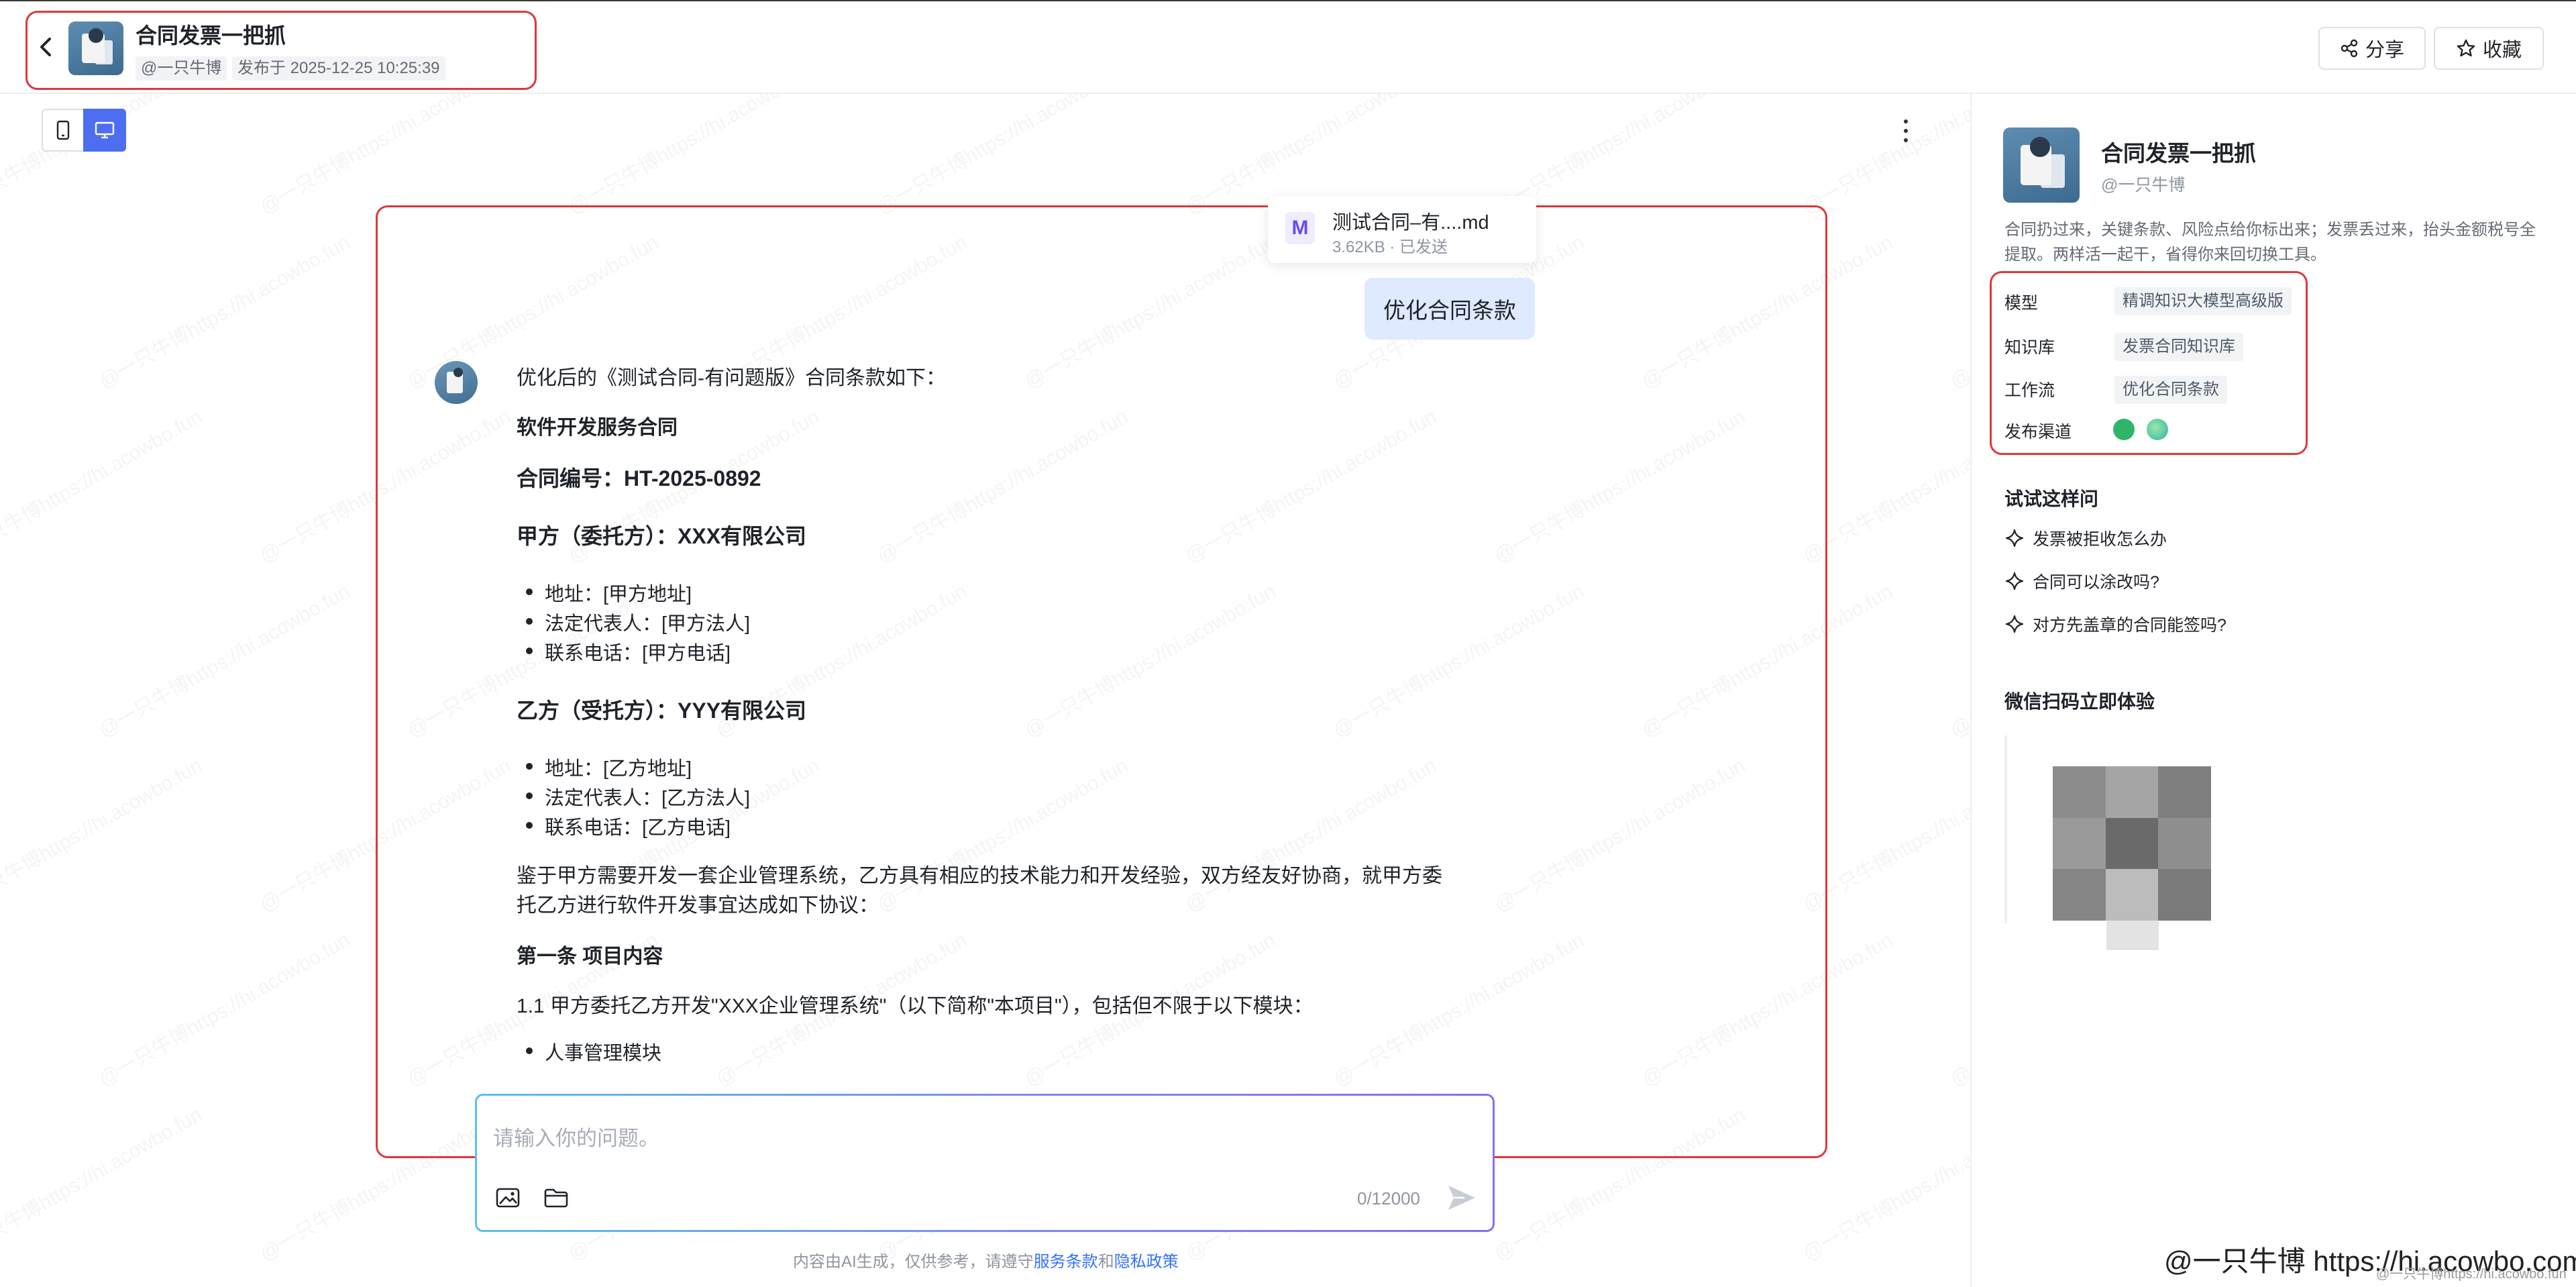 The width and height of the screenshot is (2576, 1287). I want to click on party-b: 乙方（受托方）：YYY有限公司, so click(662, 711).